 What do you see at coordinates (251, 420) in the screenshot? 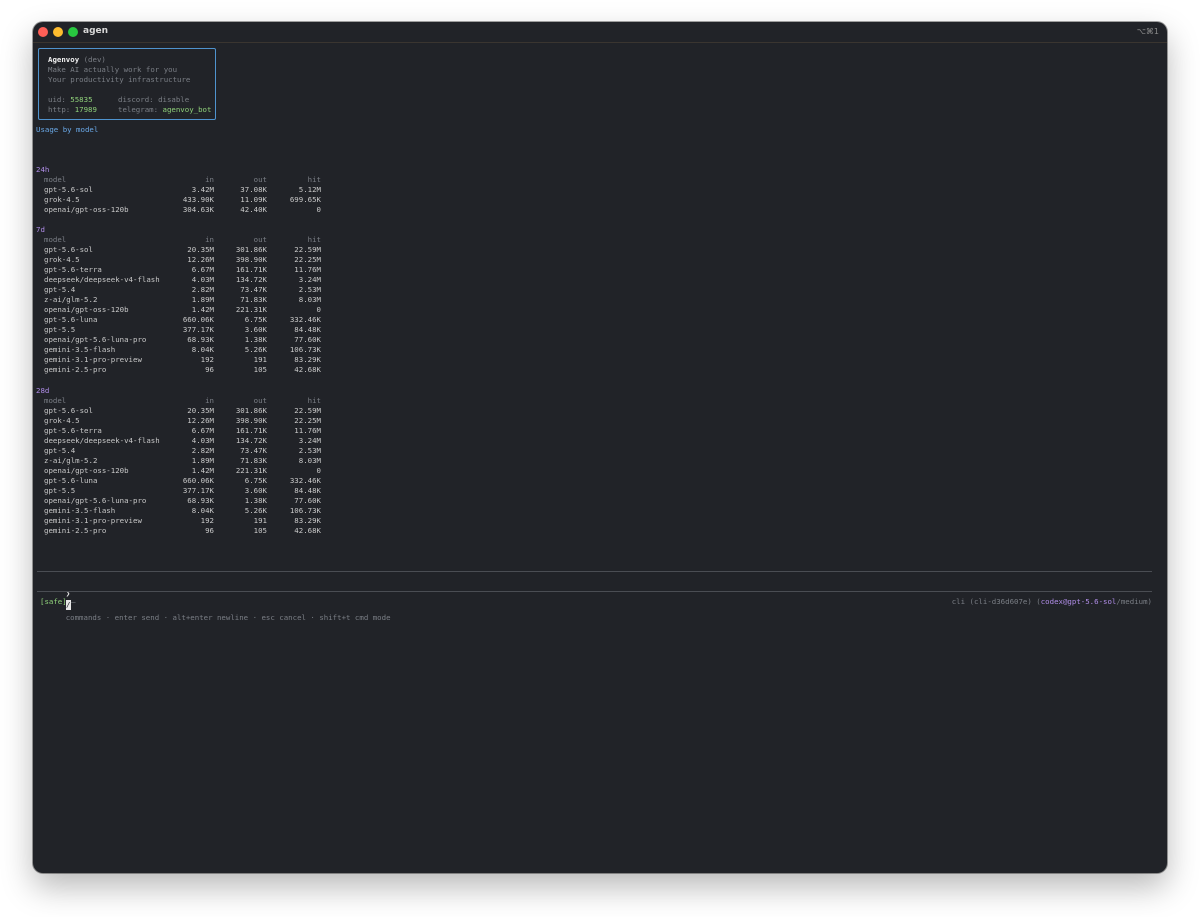
I see `cell-out: 398.90K` at bounding box center [251, 420].